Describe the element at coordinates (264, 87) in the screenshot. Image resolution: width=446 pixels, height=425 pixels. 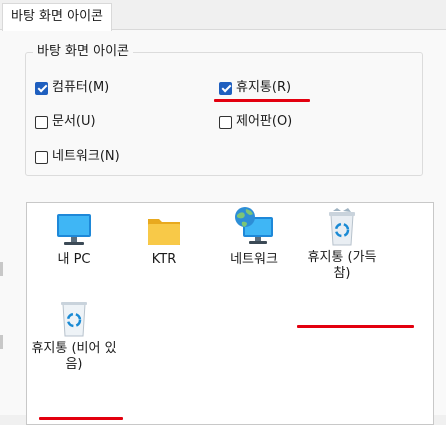
I see `checkbox-recycle-bin-label: 휴지통(R)` at that location.